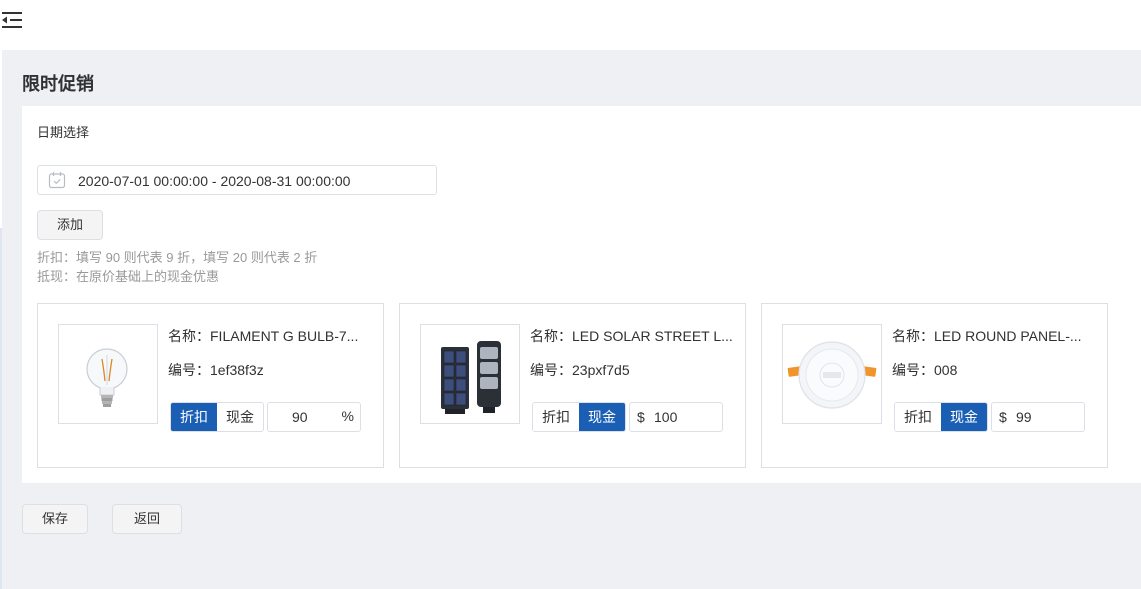  What do you see at coordinates (1, 408) in the screenshot?
I see `sidebar-edge` at bounding box center [1, 408].